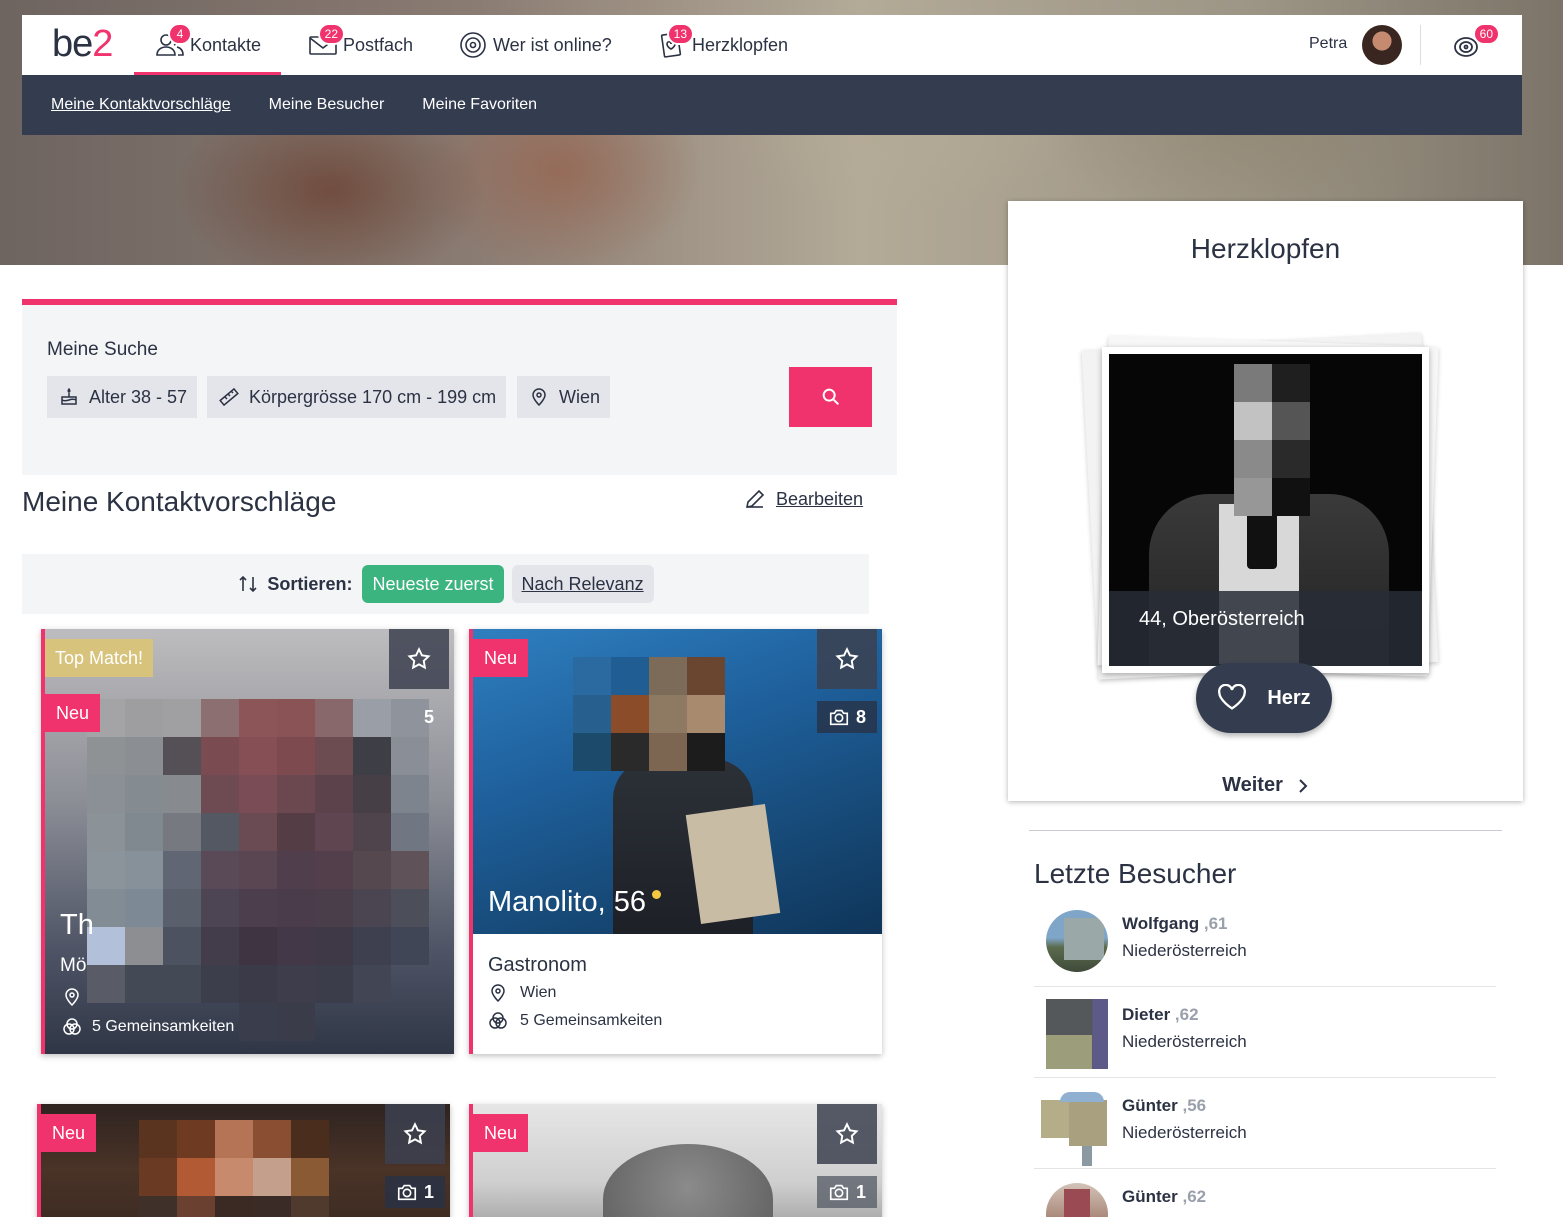 Image resolution: width=1563 pixels, height=1217 pixels. Describe the element at coordinates (1328, 44) in the screenshot. I see `user-name: Petra` at that location.